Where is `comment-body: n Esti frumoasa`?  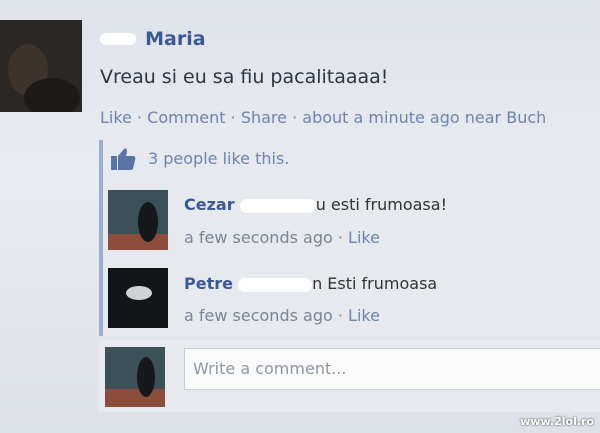 comment-body: n Esti frumoasa is located at coordinates (375, 283).